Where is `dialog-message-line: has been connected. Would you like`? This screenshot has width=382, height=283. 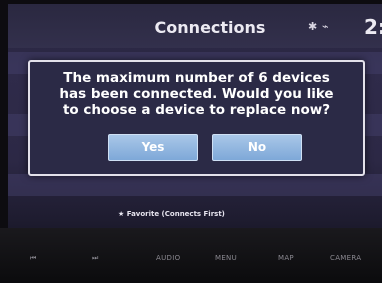 dialog-message-line: has been connected. Would you like is located at coordinates (196, 94).